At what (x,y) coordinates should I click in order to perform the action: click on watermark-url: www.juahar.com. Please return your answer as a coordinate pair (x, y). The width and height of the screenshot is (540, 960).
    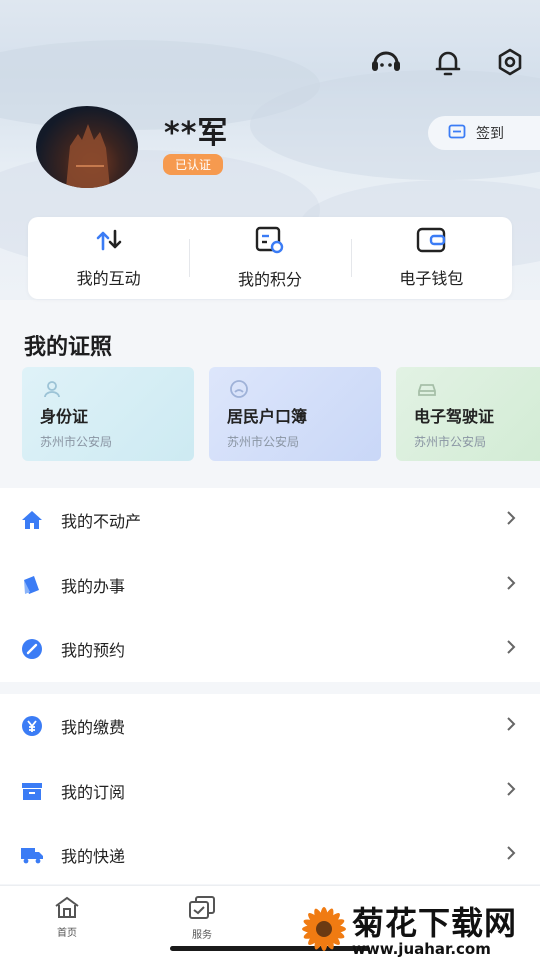
    Looking at the image, I should click on (421, 949).